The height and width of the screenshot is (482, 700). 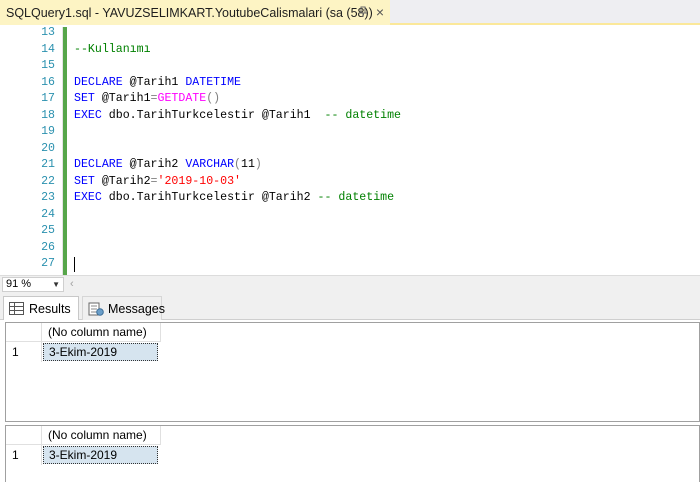 I want to click on tab-messages-label: Messages, so click(x=136, y=308).